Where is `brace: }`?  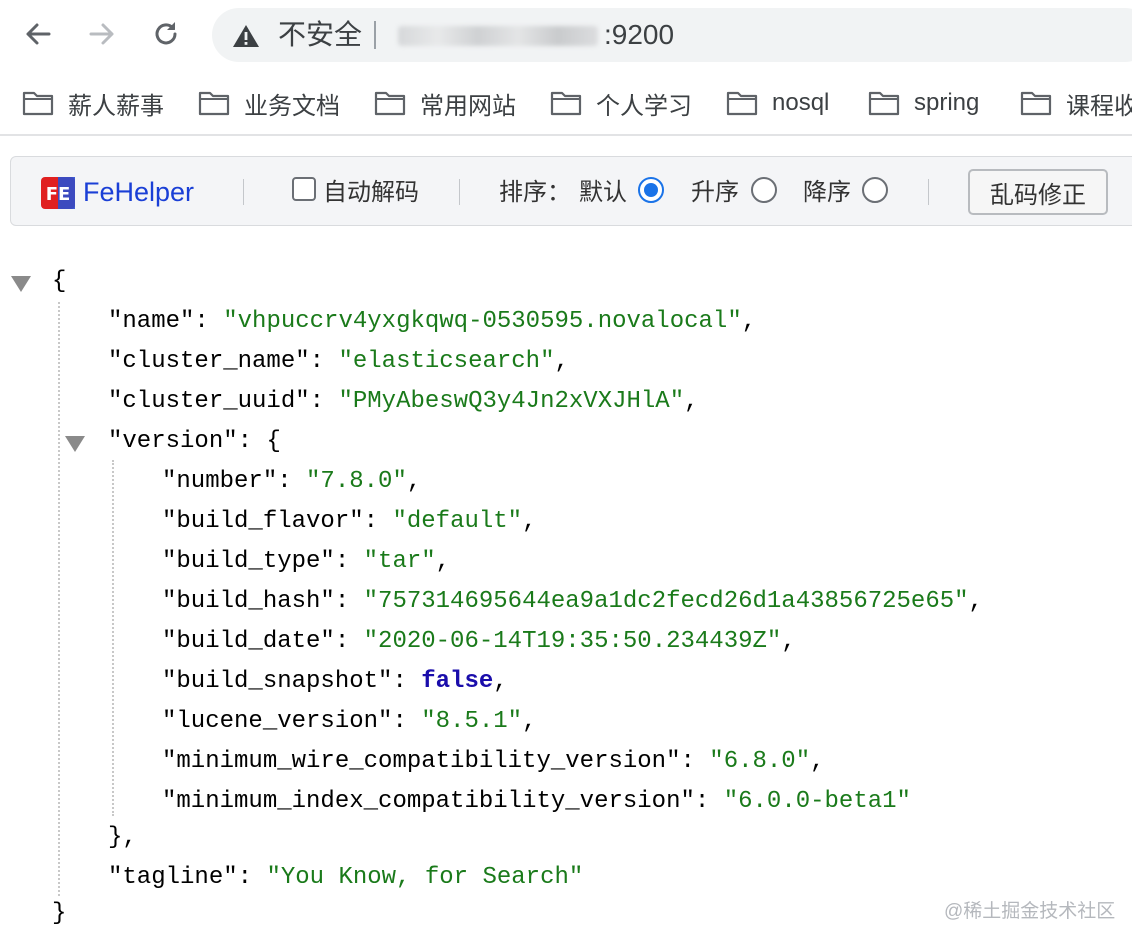 brace: } is located at coordinates (59, 913).